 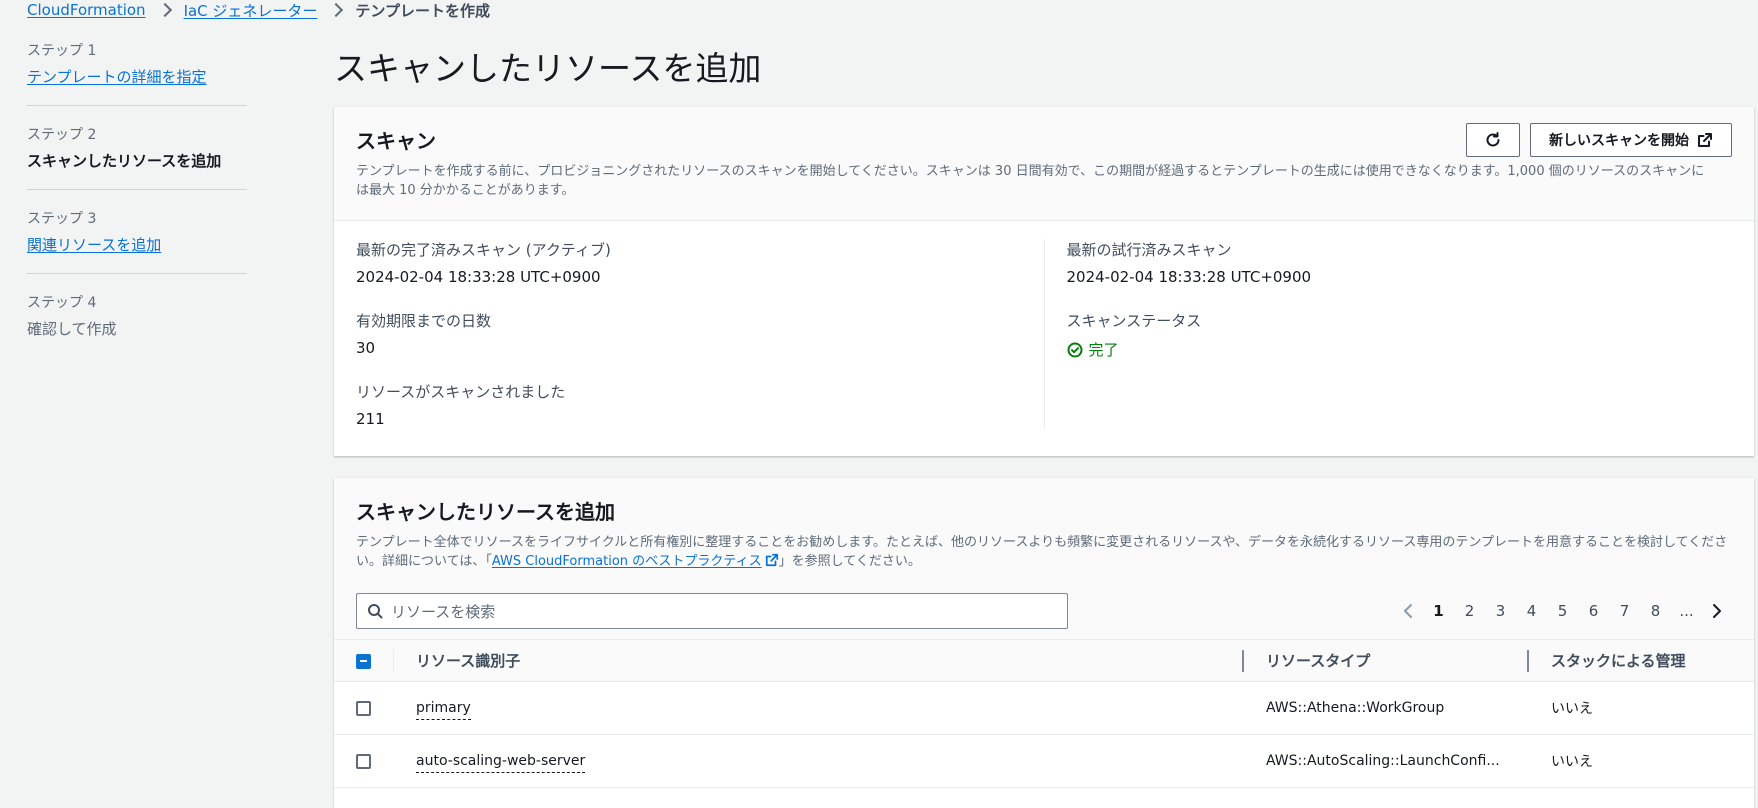 What do you see at coordinates (137, 324) in the screenshot?
I see `wizard-step-4: ステップ 4 確認して作成` at bounding box center [137, 324].